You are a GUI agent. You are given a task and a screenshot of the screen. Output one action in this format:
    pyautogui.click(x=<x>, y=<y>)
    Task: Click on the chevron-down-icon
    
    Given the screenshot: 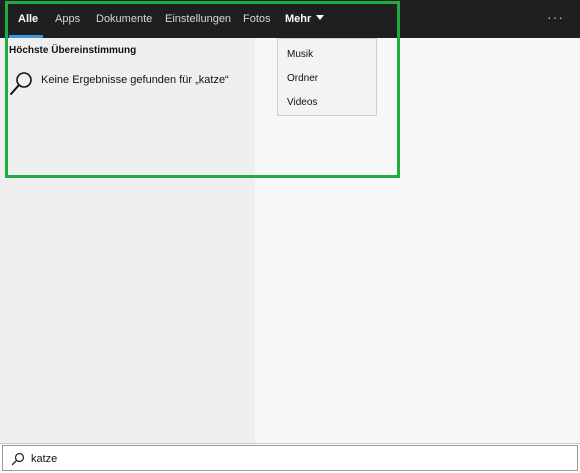 What is the action you would take?
    pyautogui.click(x=320, y=17)
    